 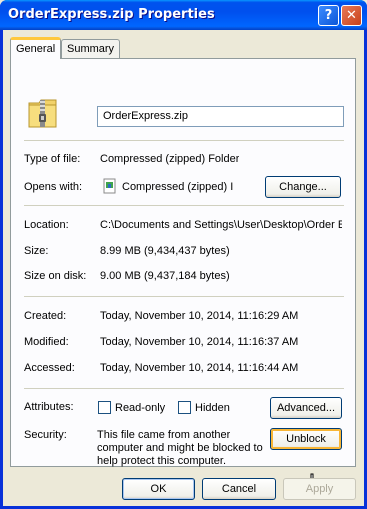 I want to click on hidden-checkbox, so click(x=184, y=407).